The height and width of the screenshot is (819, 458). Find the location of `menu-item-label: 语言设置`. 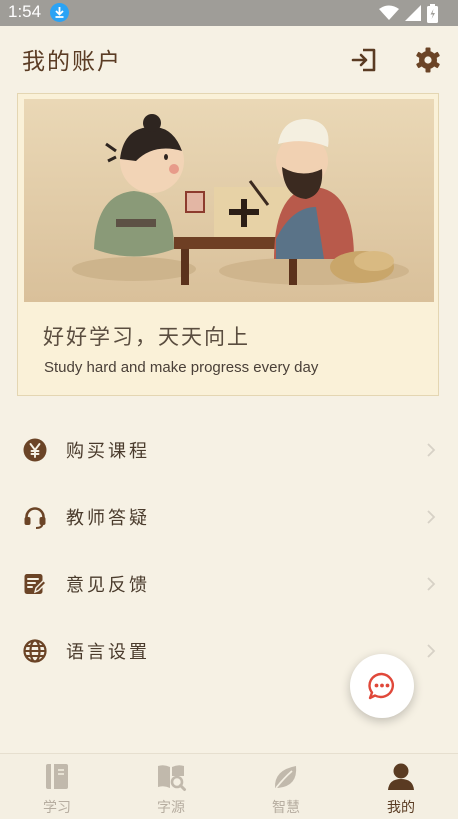

menu-item-label: 语言设置 is located at coordinates (108, 652).